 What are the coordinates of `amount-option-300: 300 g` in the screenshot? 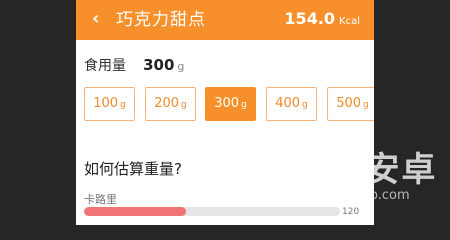 It's located at (230, 104).